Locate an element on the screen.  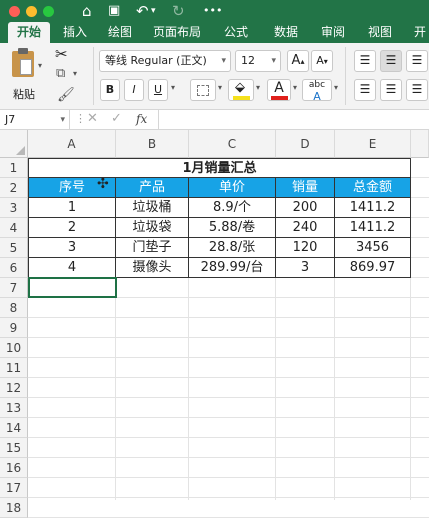
table-cell: 4 is located at coordinates (72, 268).